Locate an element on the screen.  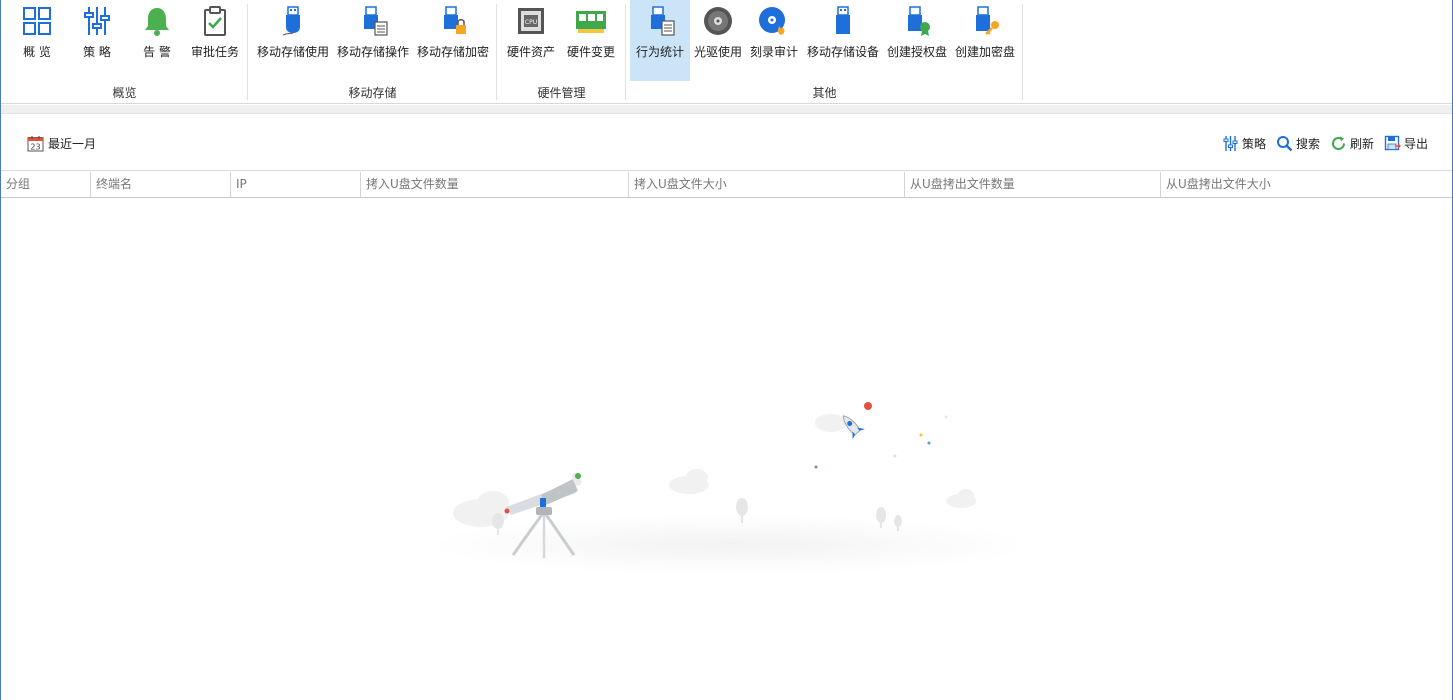
alarm-button: 告 警 is located at coordinates (157, 40).